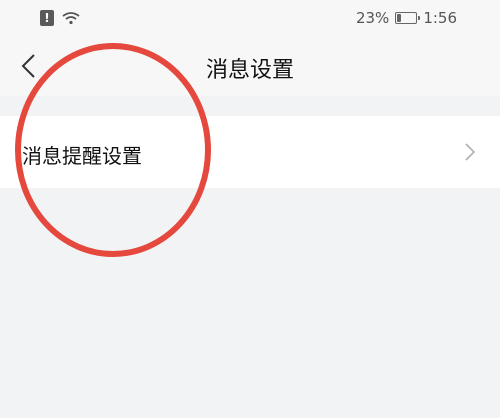  Describe the element at coordinates (440, 18) in the screenshot. I see `clock-time: 1:56` at that location.